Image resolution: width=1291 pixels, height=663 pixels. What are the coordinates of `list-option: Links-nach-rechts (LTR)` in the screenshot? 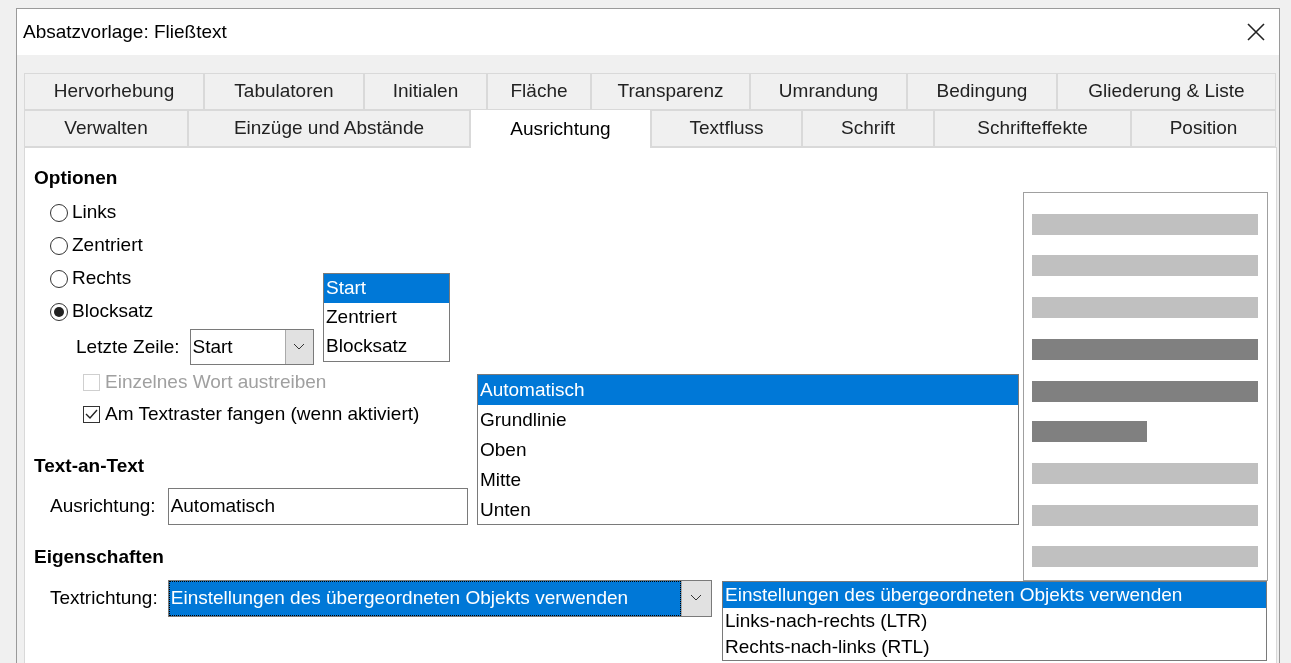 It's located at (994, 621).